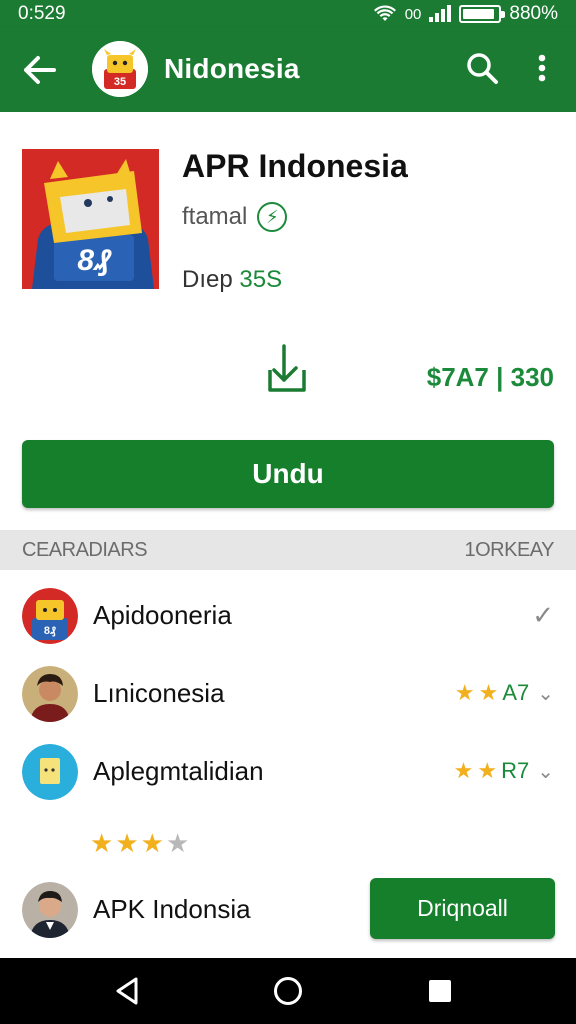 The image size is (576, 1024). Describe the element at coordinates (162, 615) in the screenshot. I see `list-item-label: Apidooneria` at that location.